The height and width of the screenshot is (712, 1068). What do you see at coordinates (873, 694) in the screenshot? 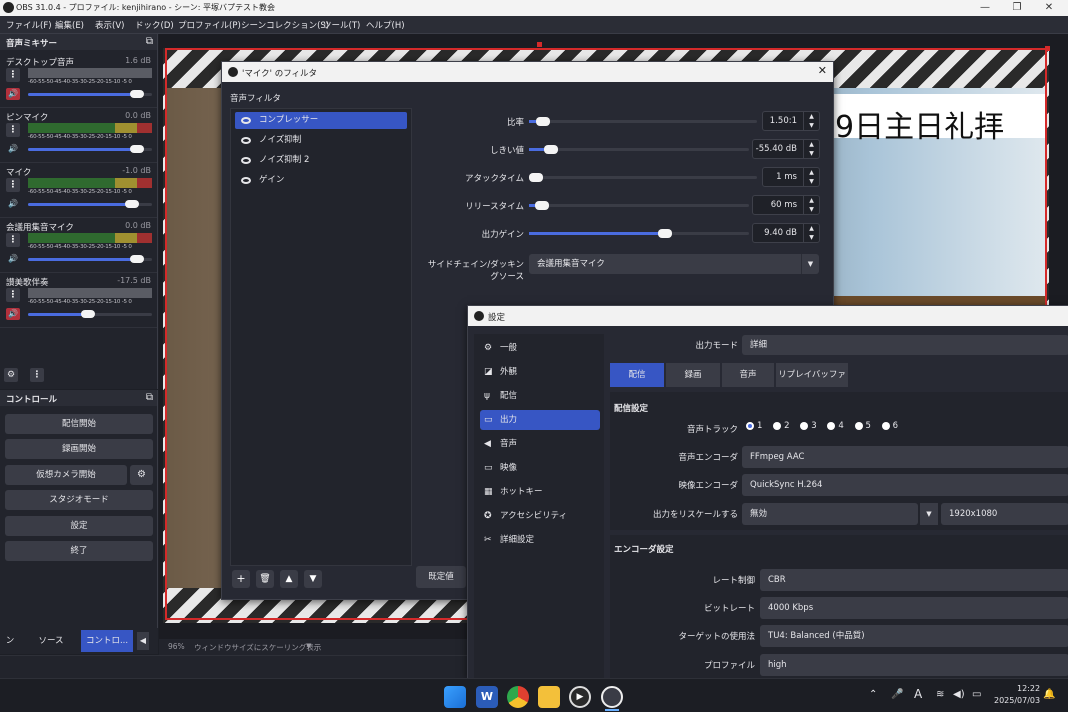
I see `tray-overflow-icon: ⌃` at bounding box center [873, 694].